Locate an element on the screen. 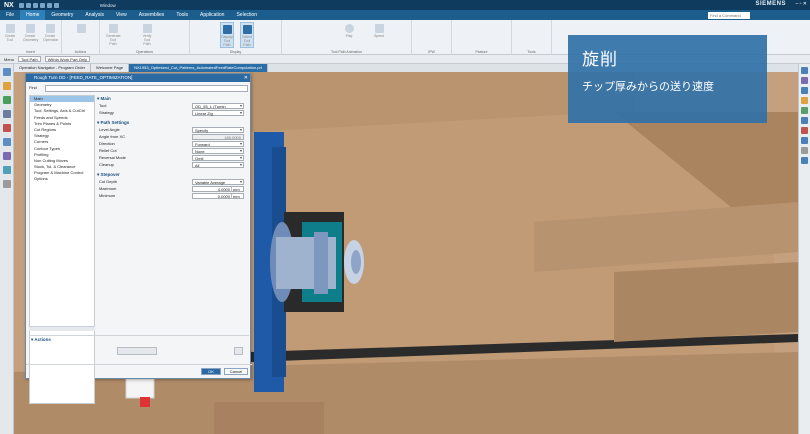 The width and height of the screenshot is (810, 434). ribbon-group-animation: Play Speed Tool Path Animation is located at coordinates (347, 37).